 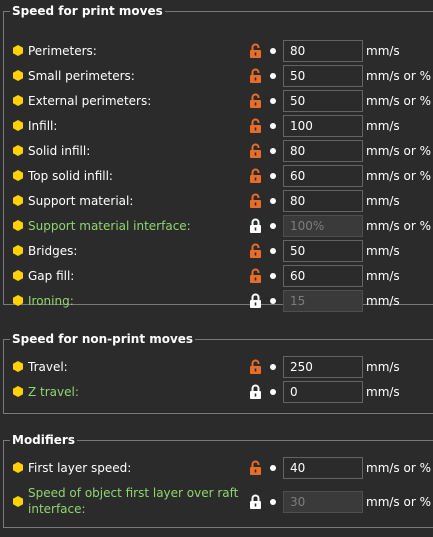 I want to click on setting-label: Solid infill:, so click(x=59, y=151).